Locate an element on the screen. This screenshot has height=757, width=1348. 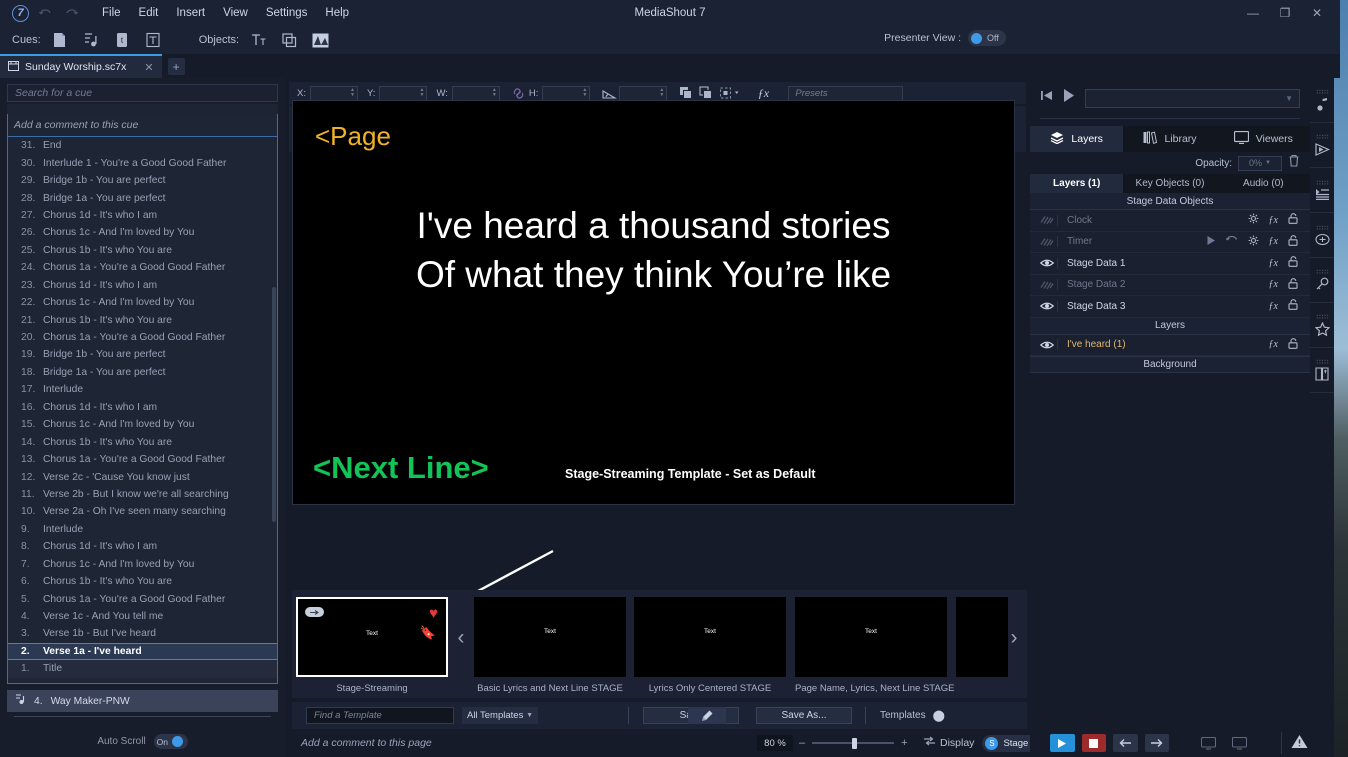
cue-list-item: 8. Chorus 1d - It's who I am is located at coordinates (142, 546).